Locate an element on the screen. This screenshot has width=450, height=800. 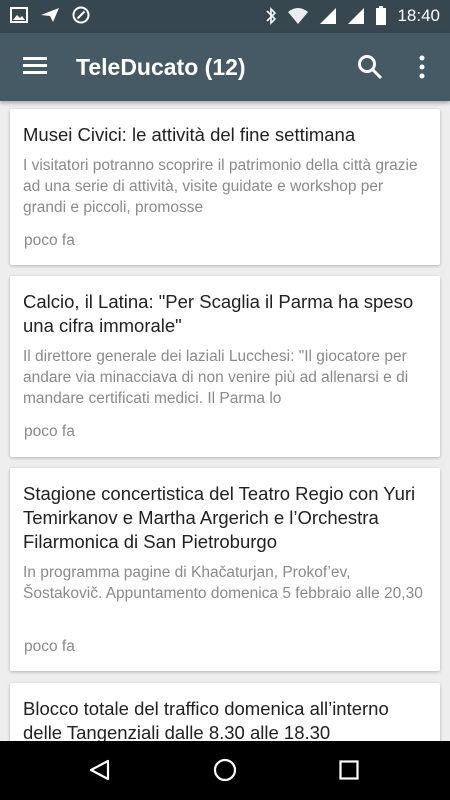
app-title: TeleDucato (12) is located at coordinates (161, 67).